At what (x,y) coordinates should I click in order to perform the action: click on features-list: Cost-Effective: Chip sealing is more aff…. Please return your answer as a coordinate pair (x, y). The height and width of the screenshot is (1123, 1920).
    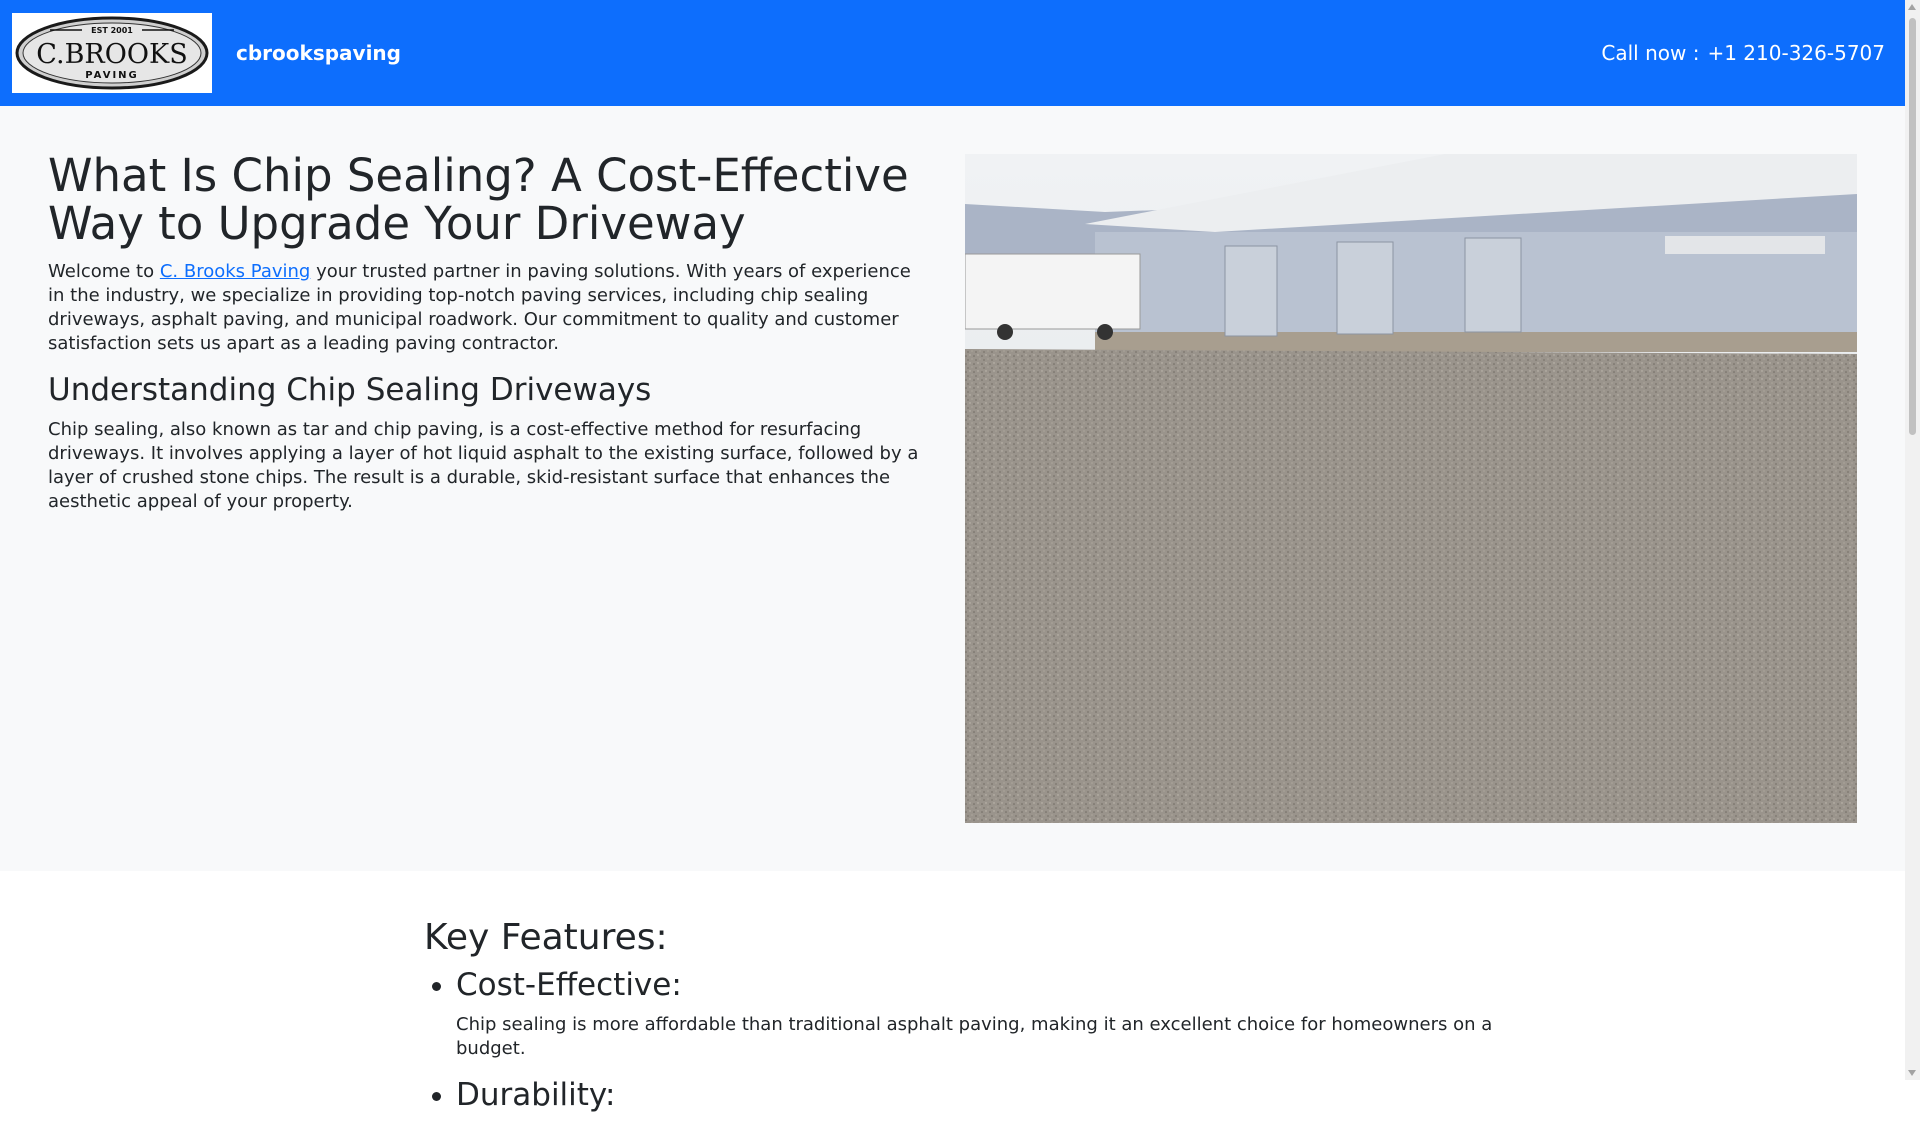
    Looking at the image, I should click on (974, 1040).